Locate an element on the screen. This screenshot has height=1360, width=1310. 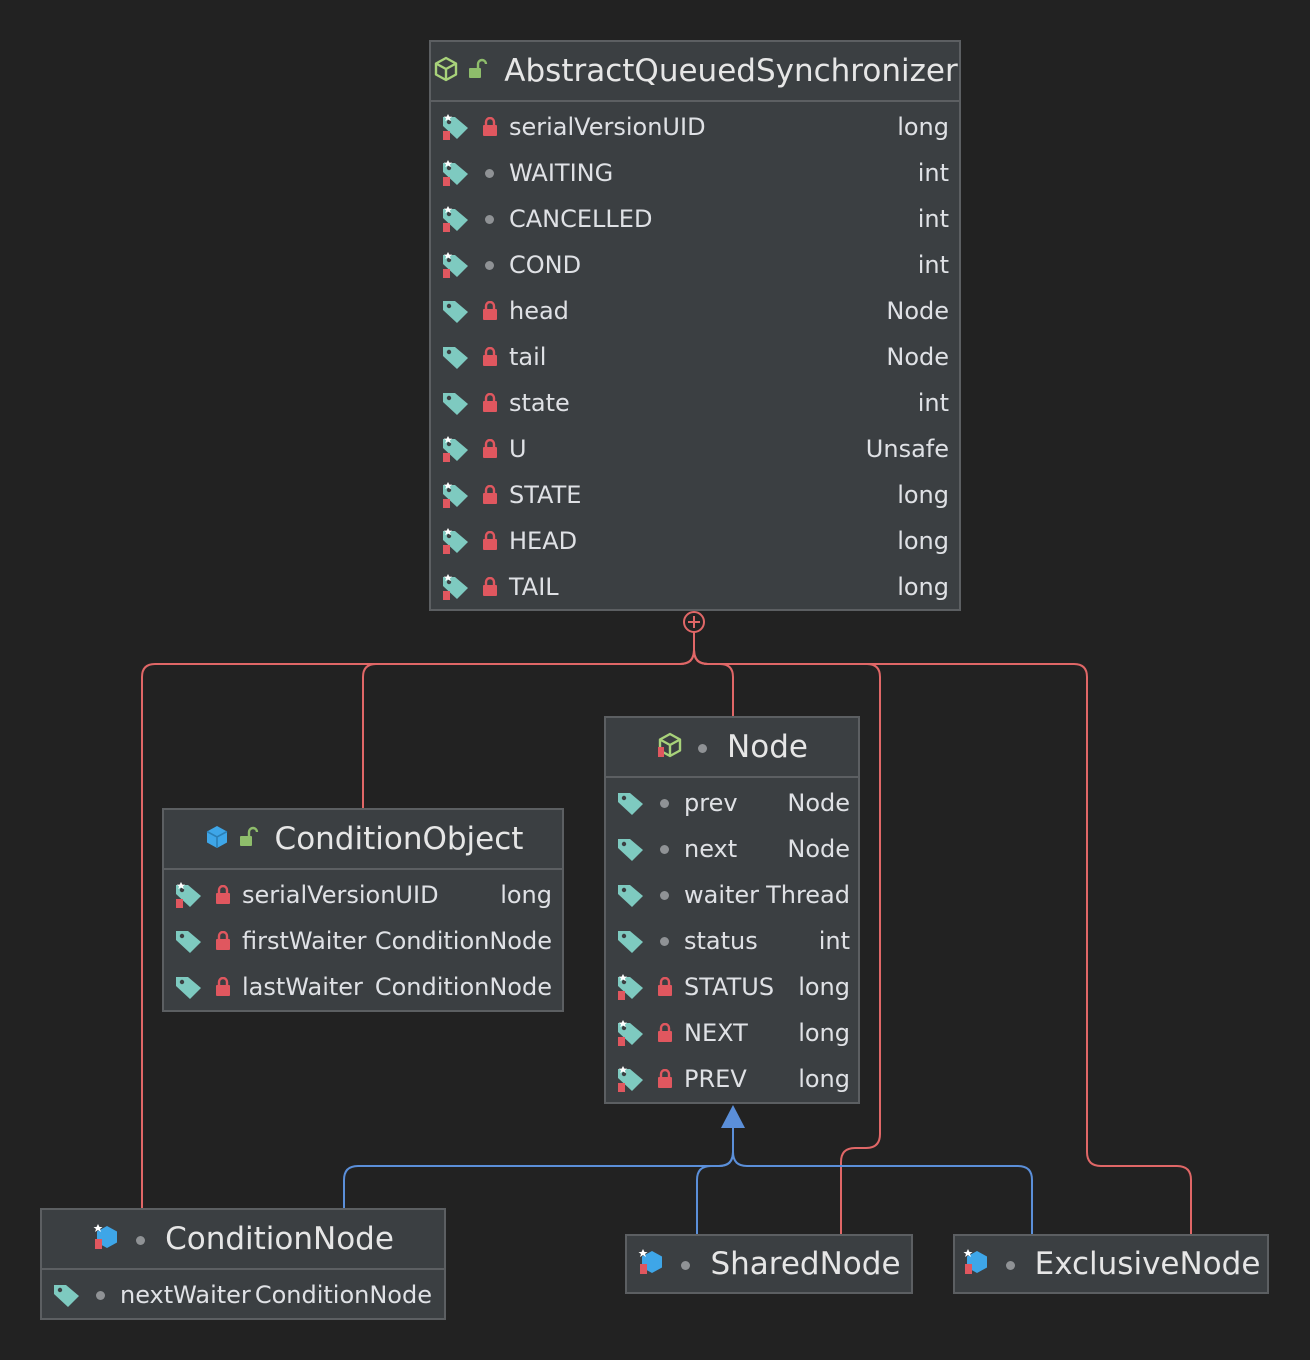
field-row-nextwaiter: nextWaiter ConditionNode is located at coordinates (243, 1295).